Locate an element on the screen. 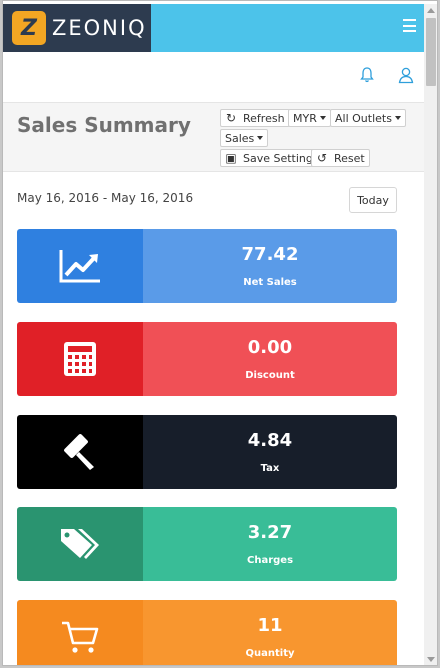 The height and width of the screenshot is (668, 440). stat-label: Charges is located at coordinates (270, 560).